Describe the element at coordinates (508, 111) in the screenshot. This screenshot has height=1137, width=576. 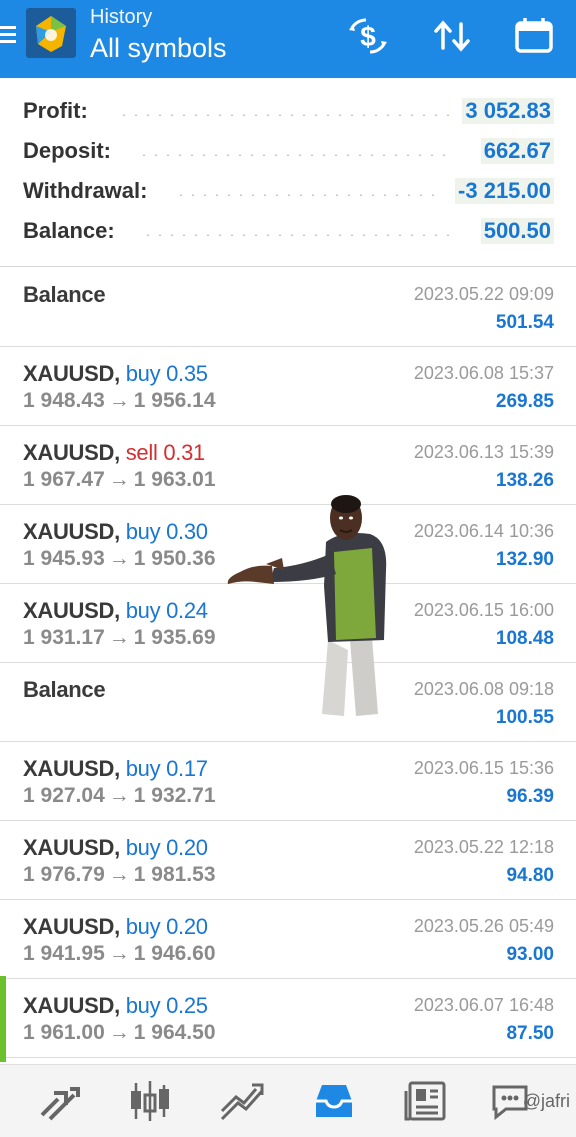
I see `summary-value: 3 052.83` at that location.